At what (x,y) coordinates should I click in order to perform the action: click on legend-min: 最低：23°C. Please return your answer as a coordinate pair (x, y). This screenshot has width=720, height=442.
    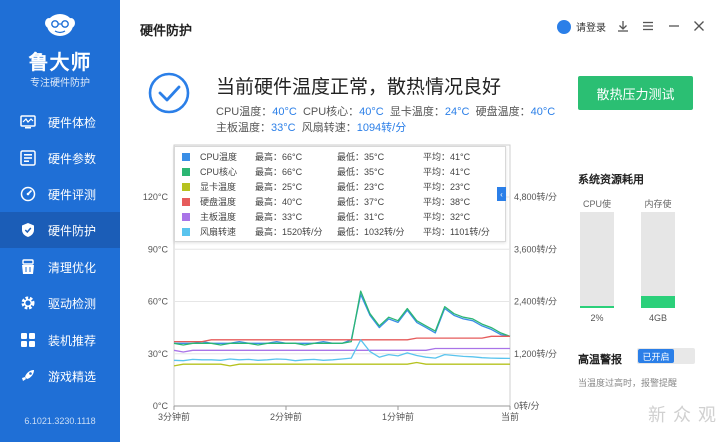
    Looking at the image, I should click on (361, 187).